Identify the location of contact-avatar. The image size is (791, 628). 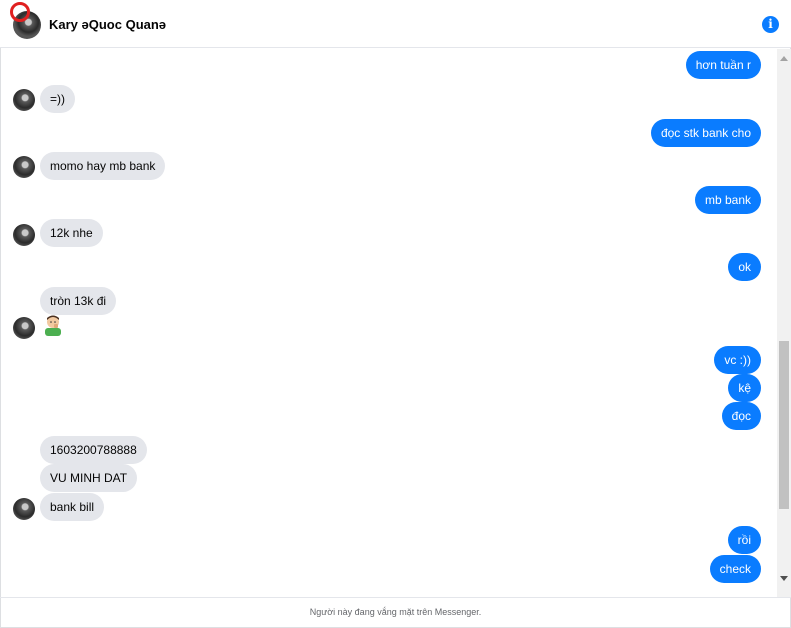
(25, 20).